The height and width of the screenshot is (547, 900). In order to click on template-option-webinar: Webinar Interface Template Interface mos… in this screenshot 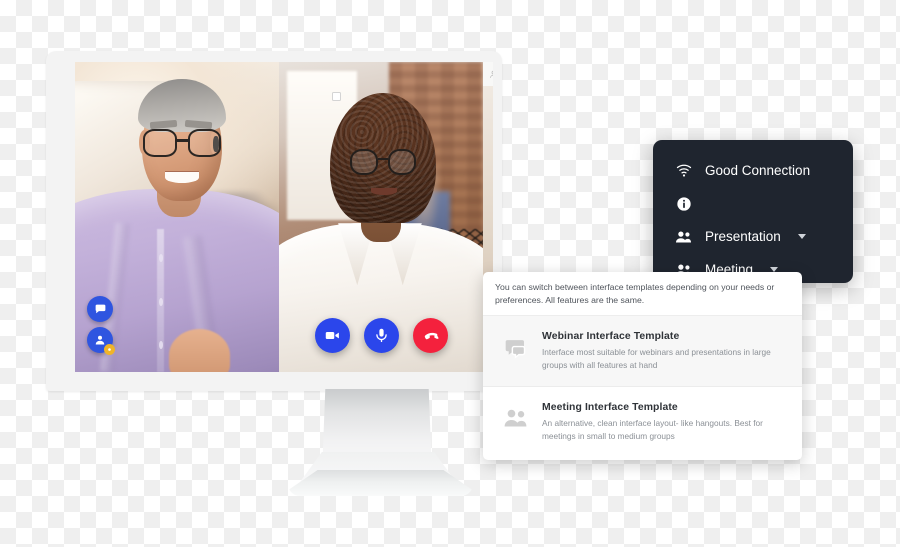, I will do `click(642, 351)`.